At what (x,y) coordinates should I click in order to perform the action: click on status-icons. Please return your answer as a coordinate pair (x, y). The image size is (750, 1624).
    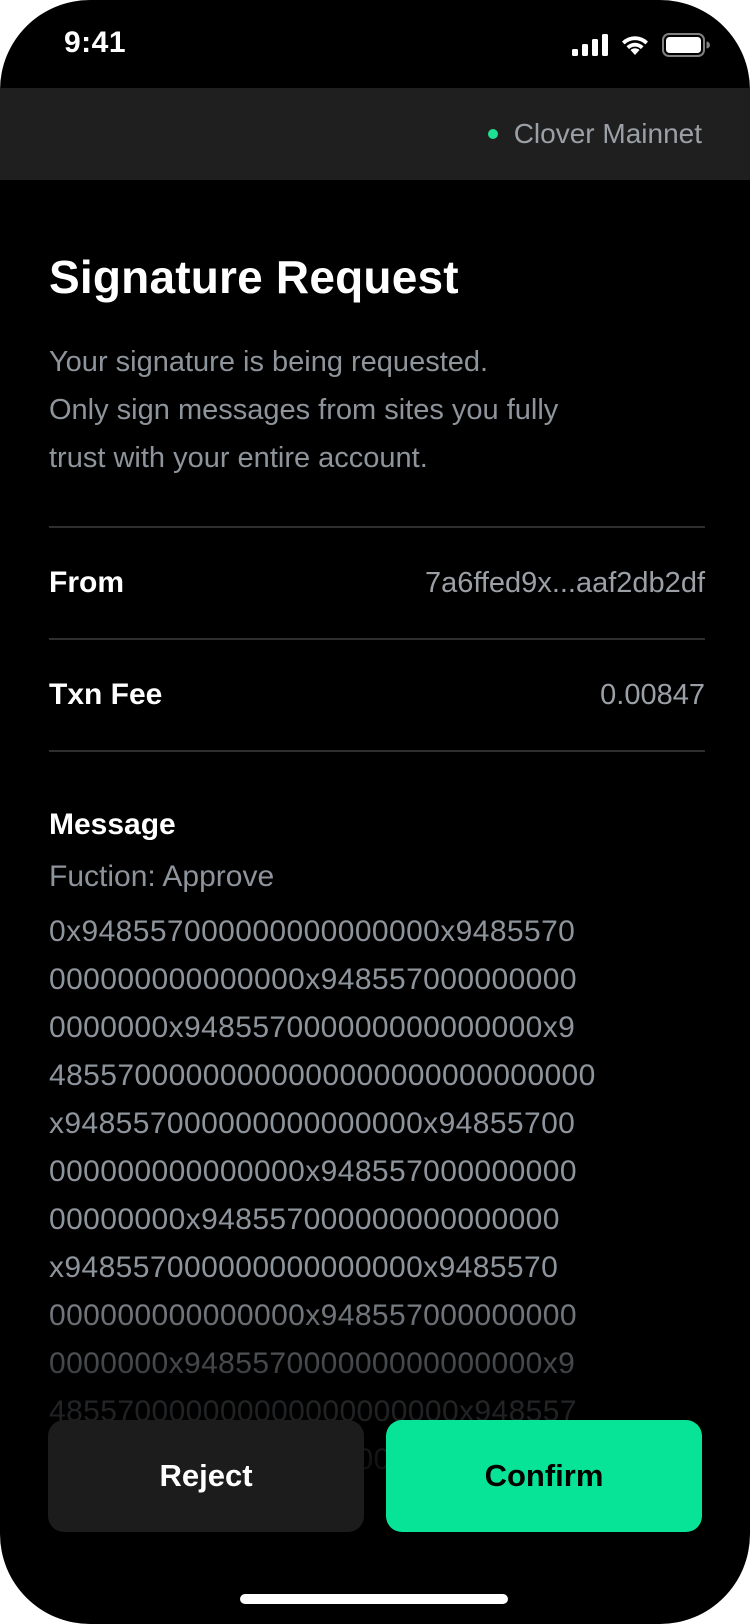
    Looking at the image, I should click on (641, 45).